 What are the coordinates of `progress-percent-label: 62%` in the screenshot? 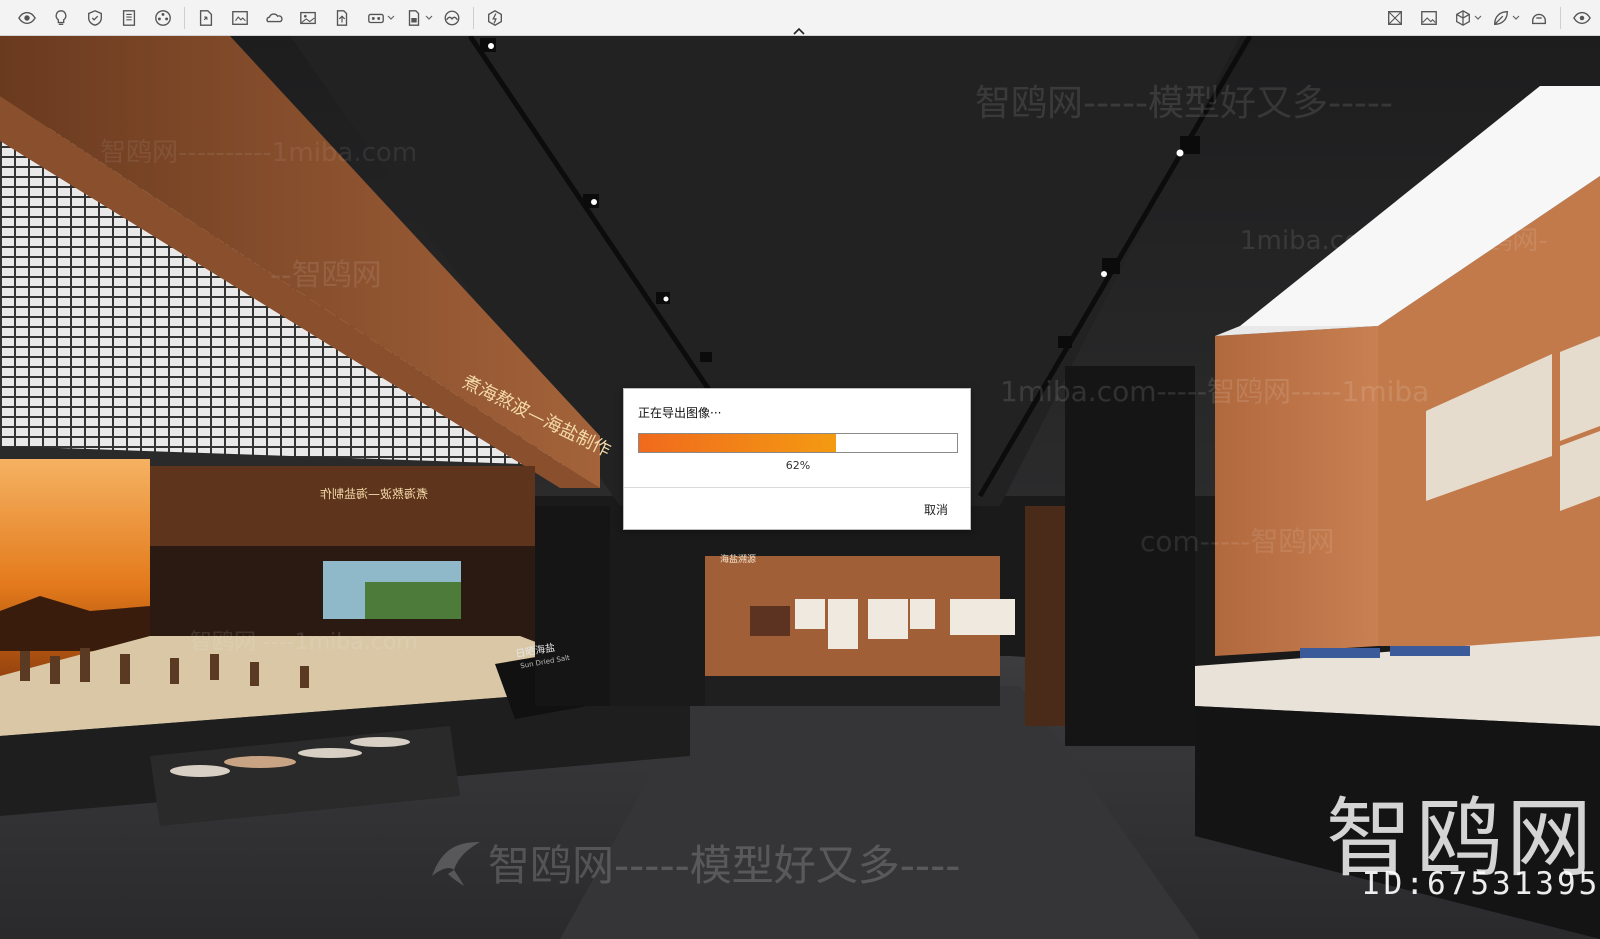 It's located at (798, 465).